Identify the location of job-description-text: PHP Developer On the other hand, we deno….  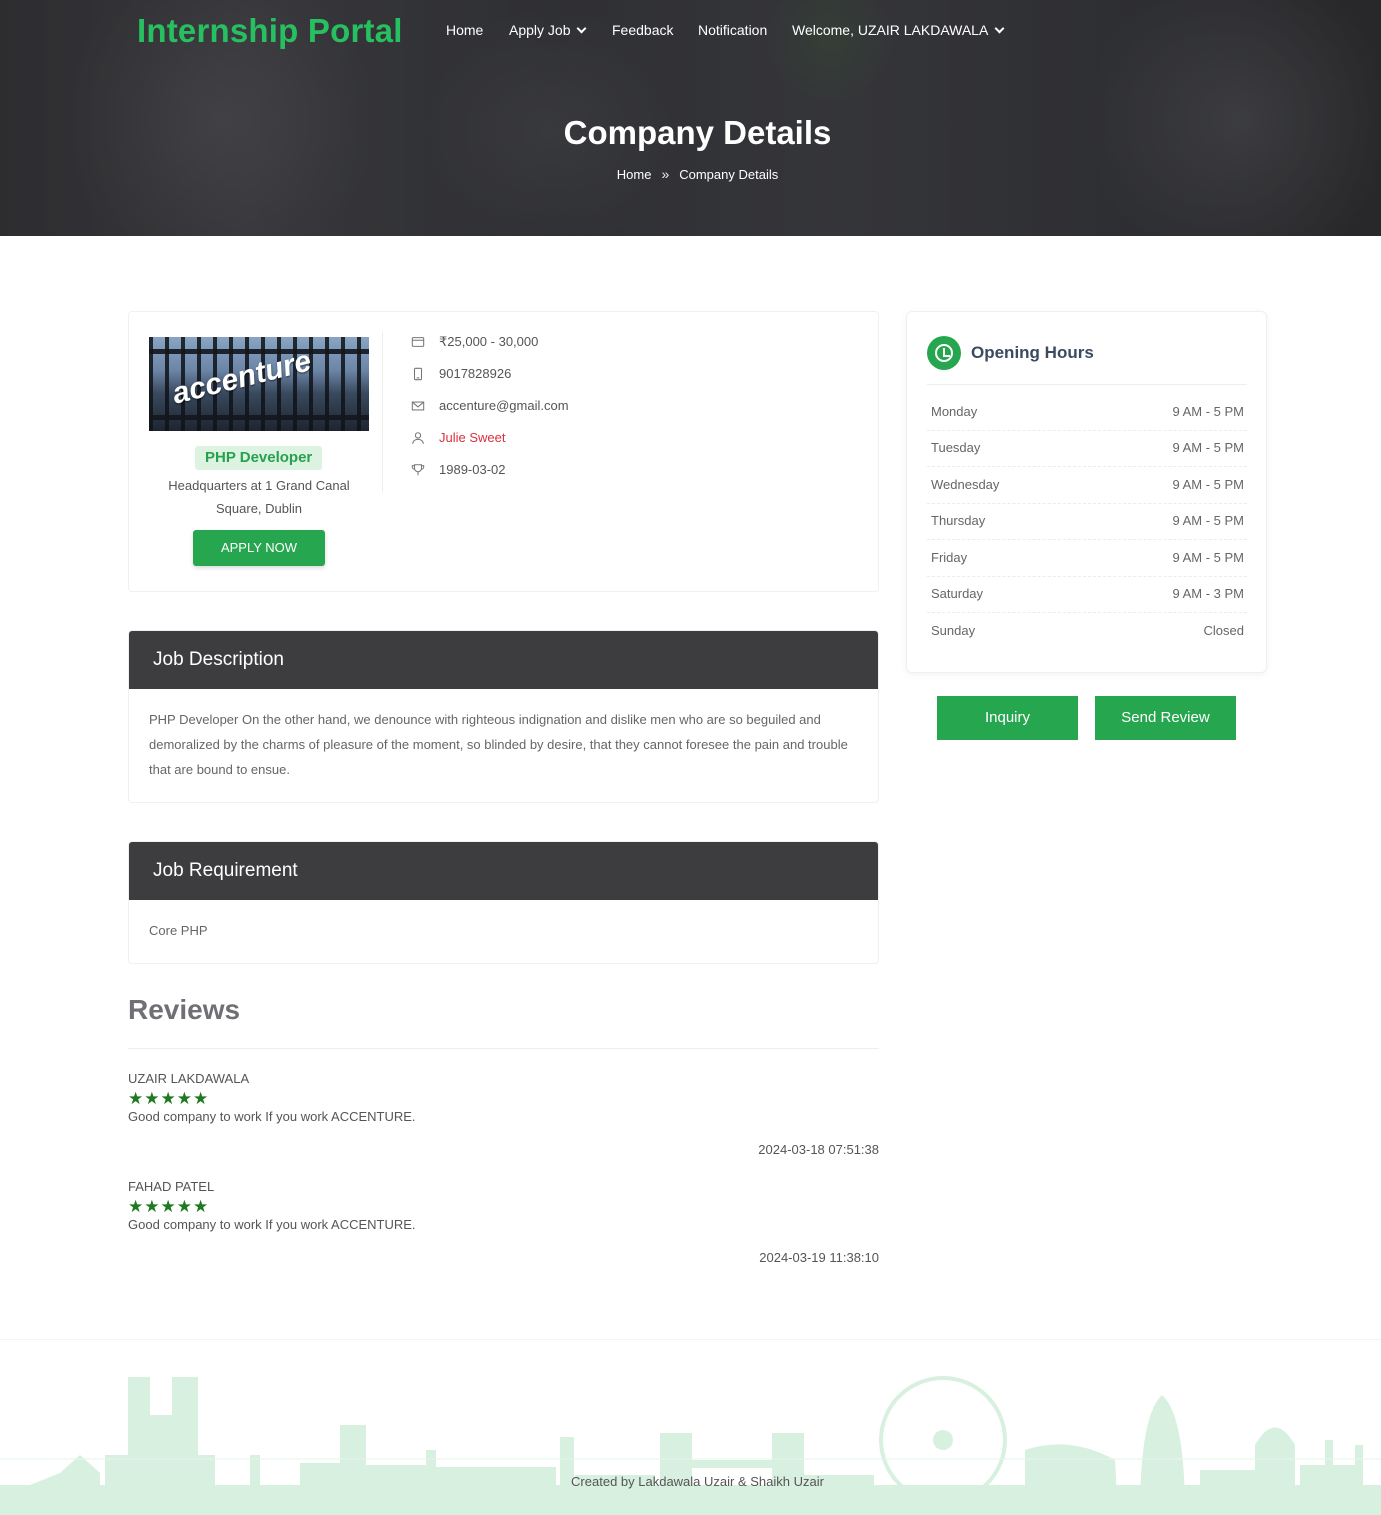
(498, 744).